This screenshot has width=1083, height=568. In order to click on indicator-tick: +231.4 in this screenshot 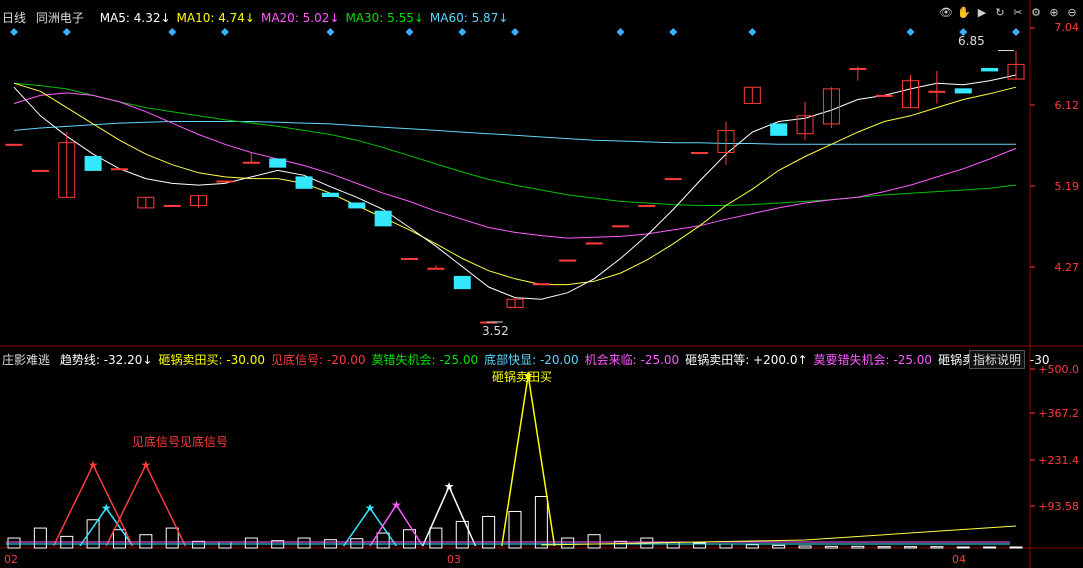, I will do `click(1058, 460)`.